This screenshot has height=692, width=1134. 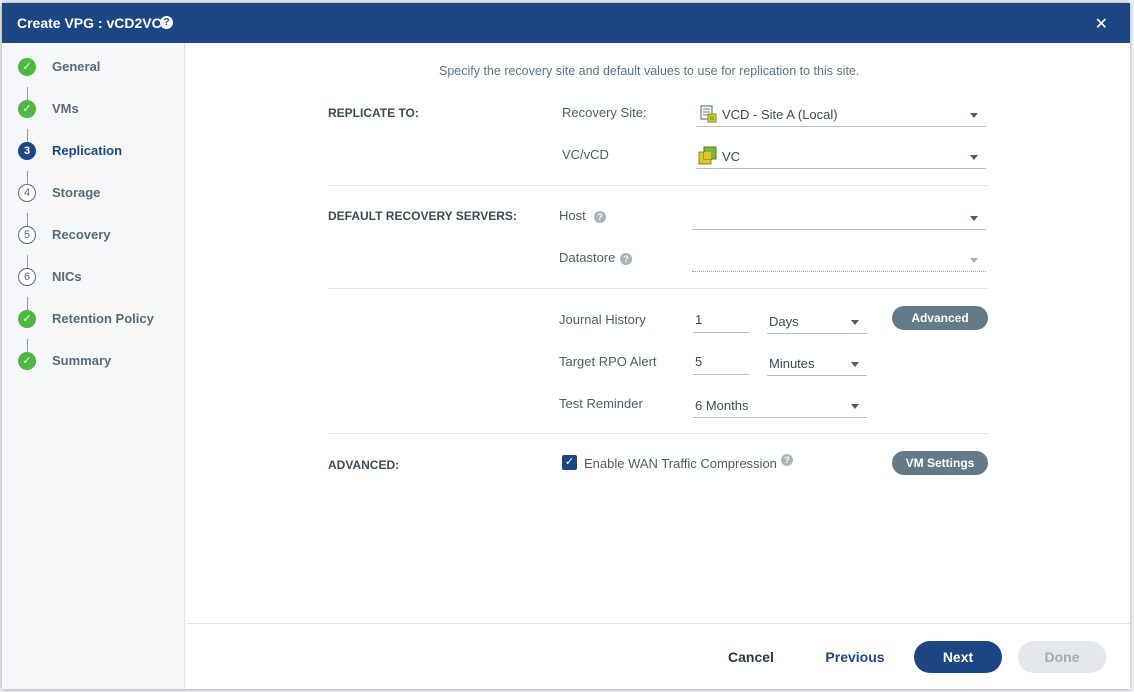 What do you see at coordinates (103, 318) in the screenshot?
I see `step-label: Retention Policy` at bounding box center [103, 318].